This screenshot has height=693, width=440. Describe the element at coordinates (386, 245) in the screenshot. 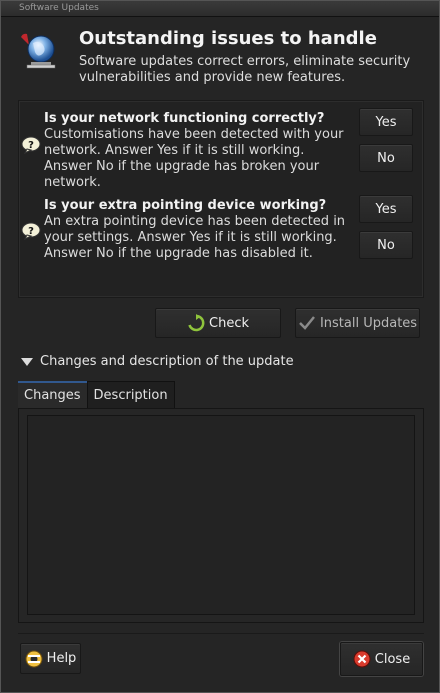

I see `pointer-no-button: No` at that location.